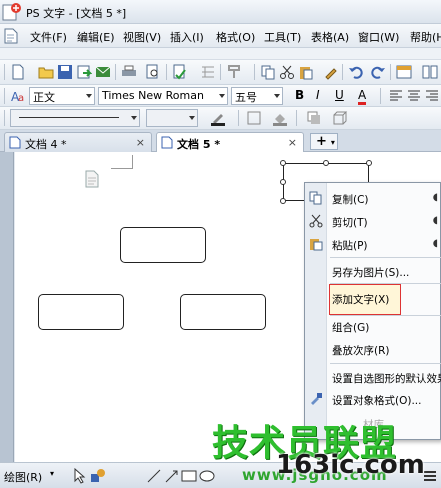  What do you see at coordinates (378, 72) in the screenshot?
I see `redo-icon` at bounding box center [378, 72].